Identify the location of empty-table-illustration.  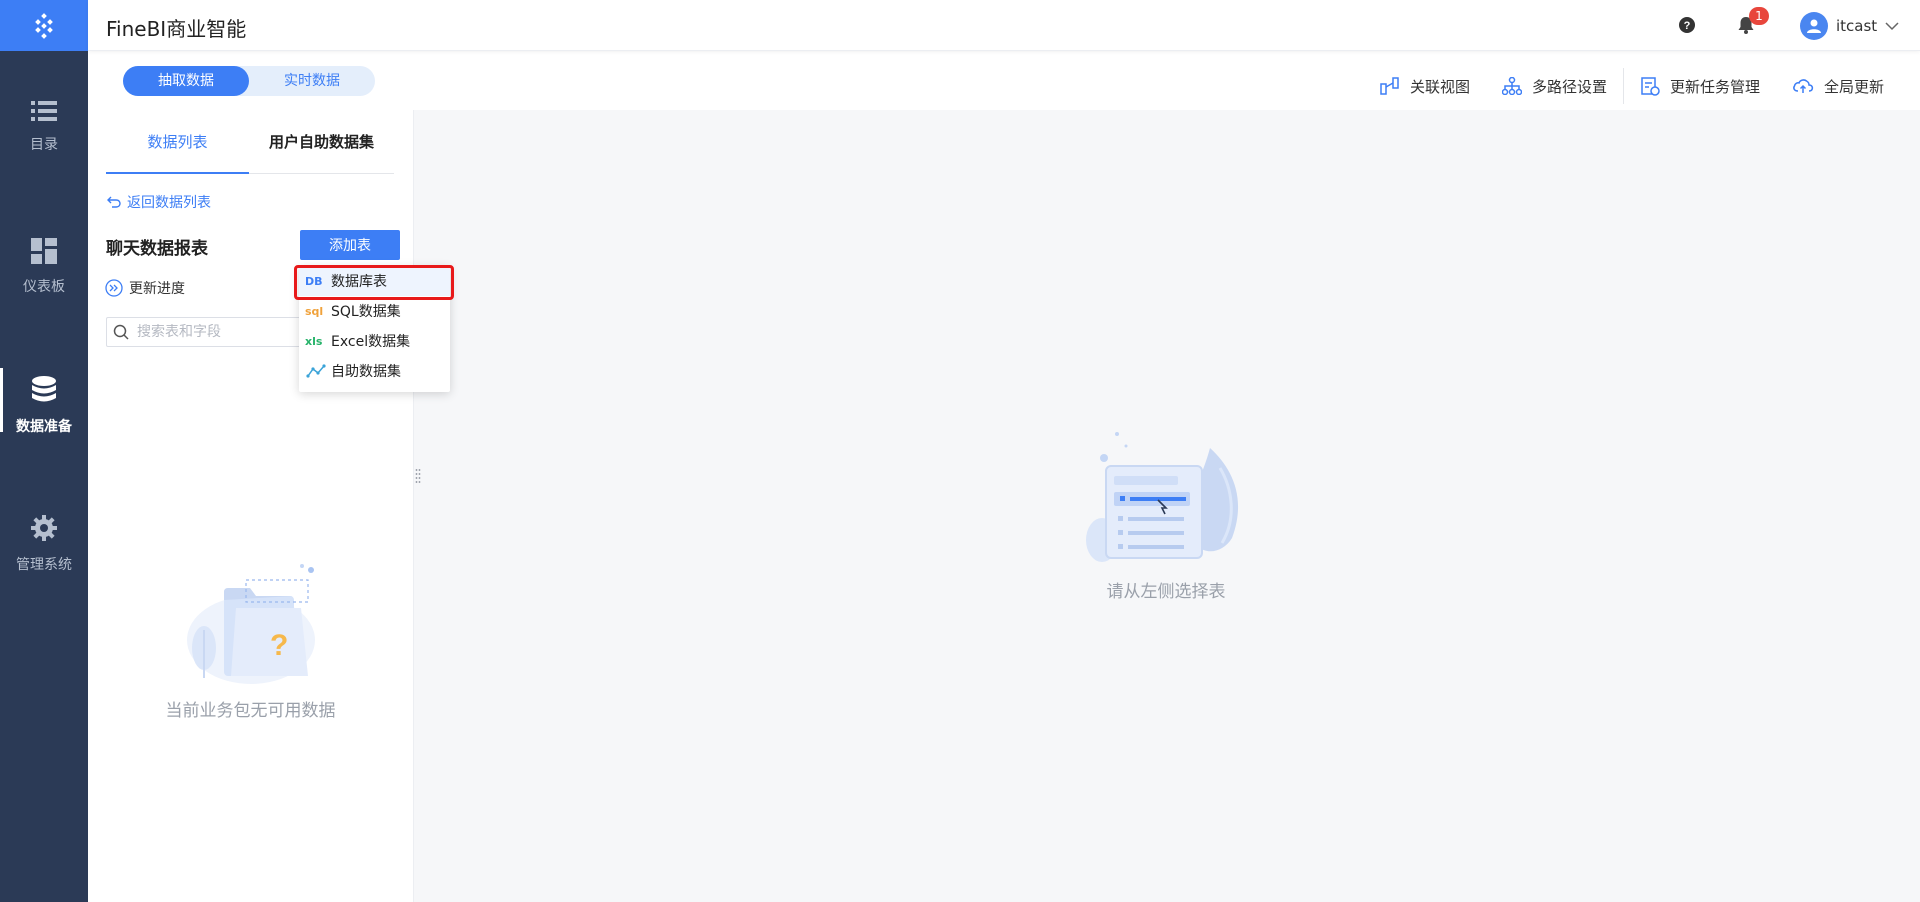
(1162, 497).